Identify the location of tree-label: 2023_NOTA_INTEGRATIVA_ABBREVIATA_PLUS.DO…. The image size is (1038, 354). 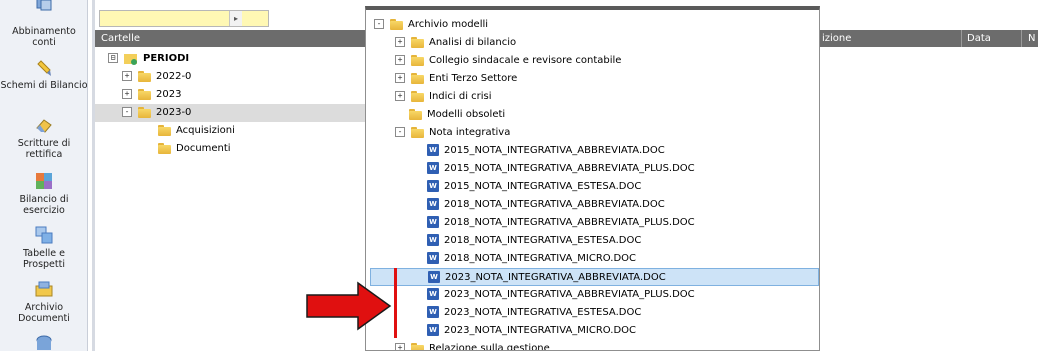
(569, 294).